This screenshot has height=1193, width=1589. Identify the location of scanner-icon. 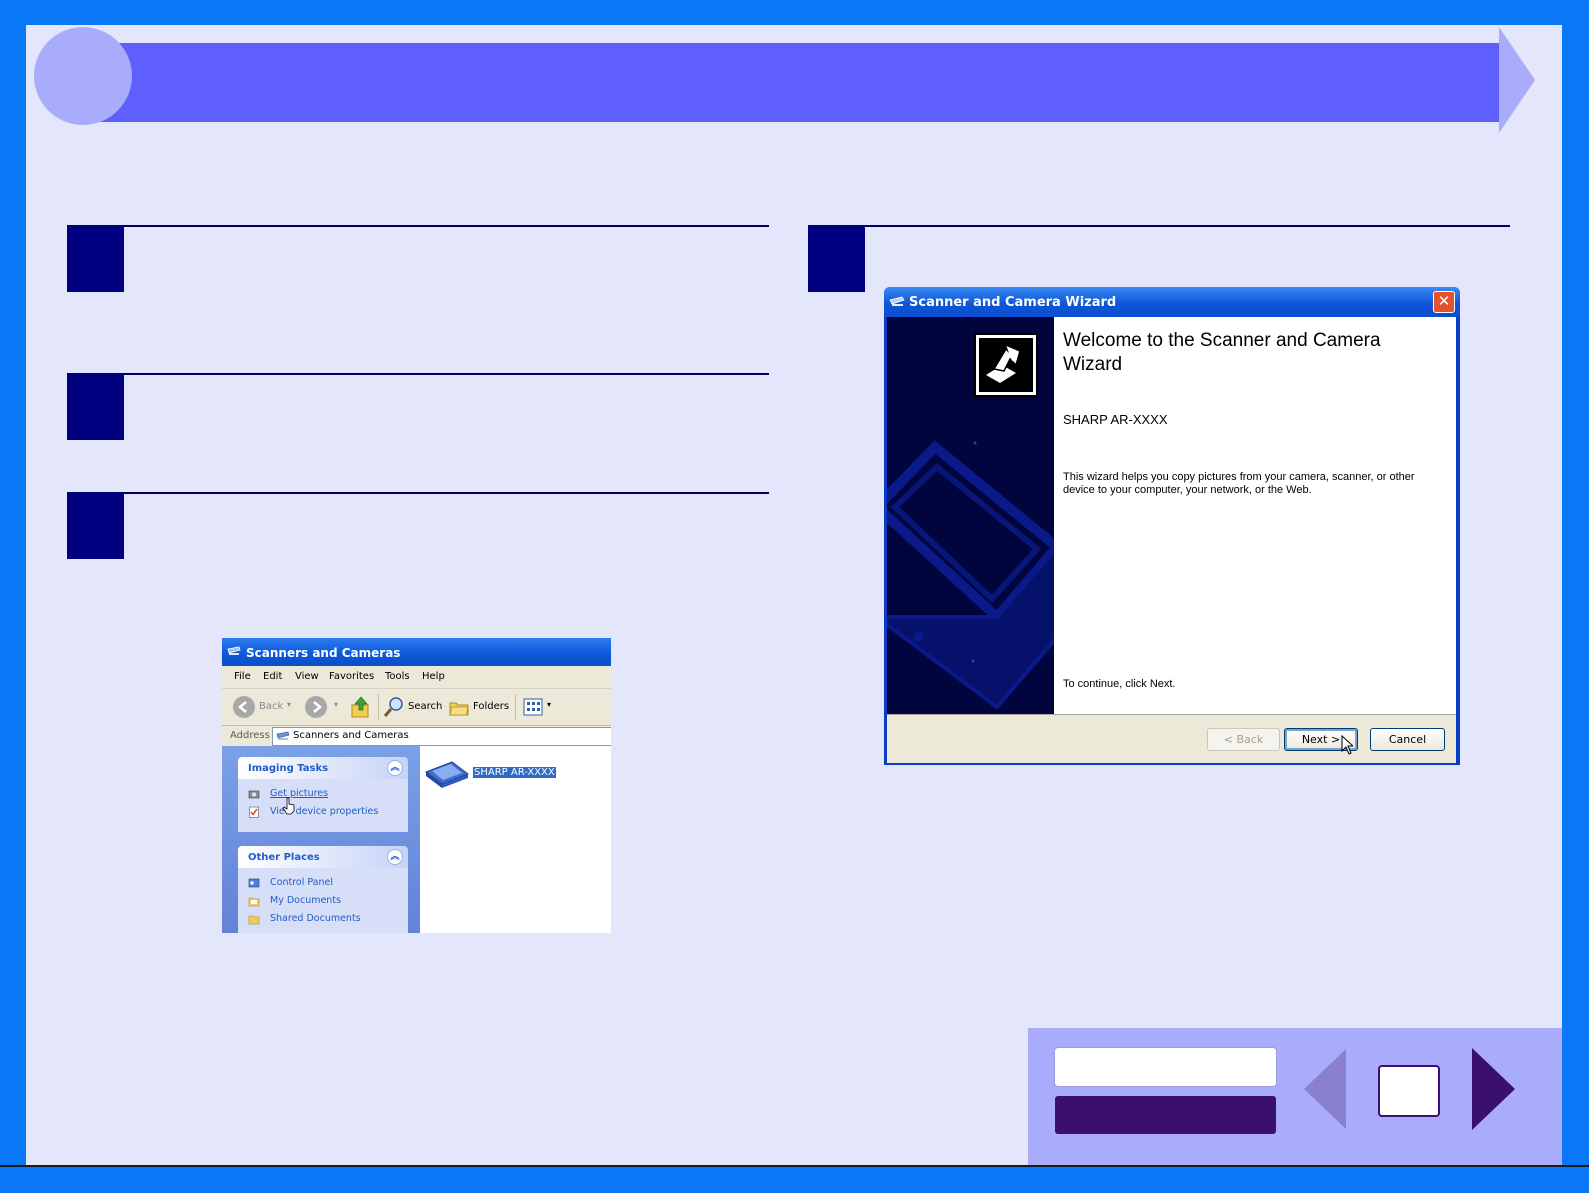
(234, 650).